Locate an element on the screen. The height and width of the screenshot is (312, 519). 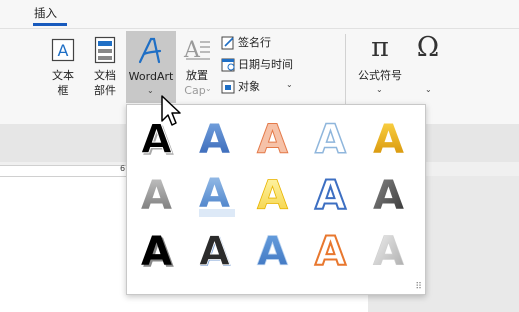
dropcap-label-1: 放置 is located at coordinates (197, 75).